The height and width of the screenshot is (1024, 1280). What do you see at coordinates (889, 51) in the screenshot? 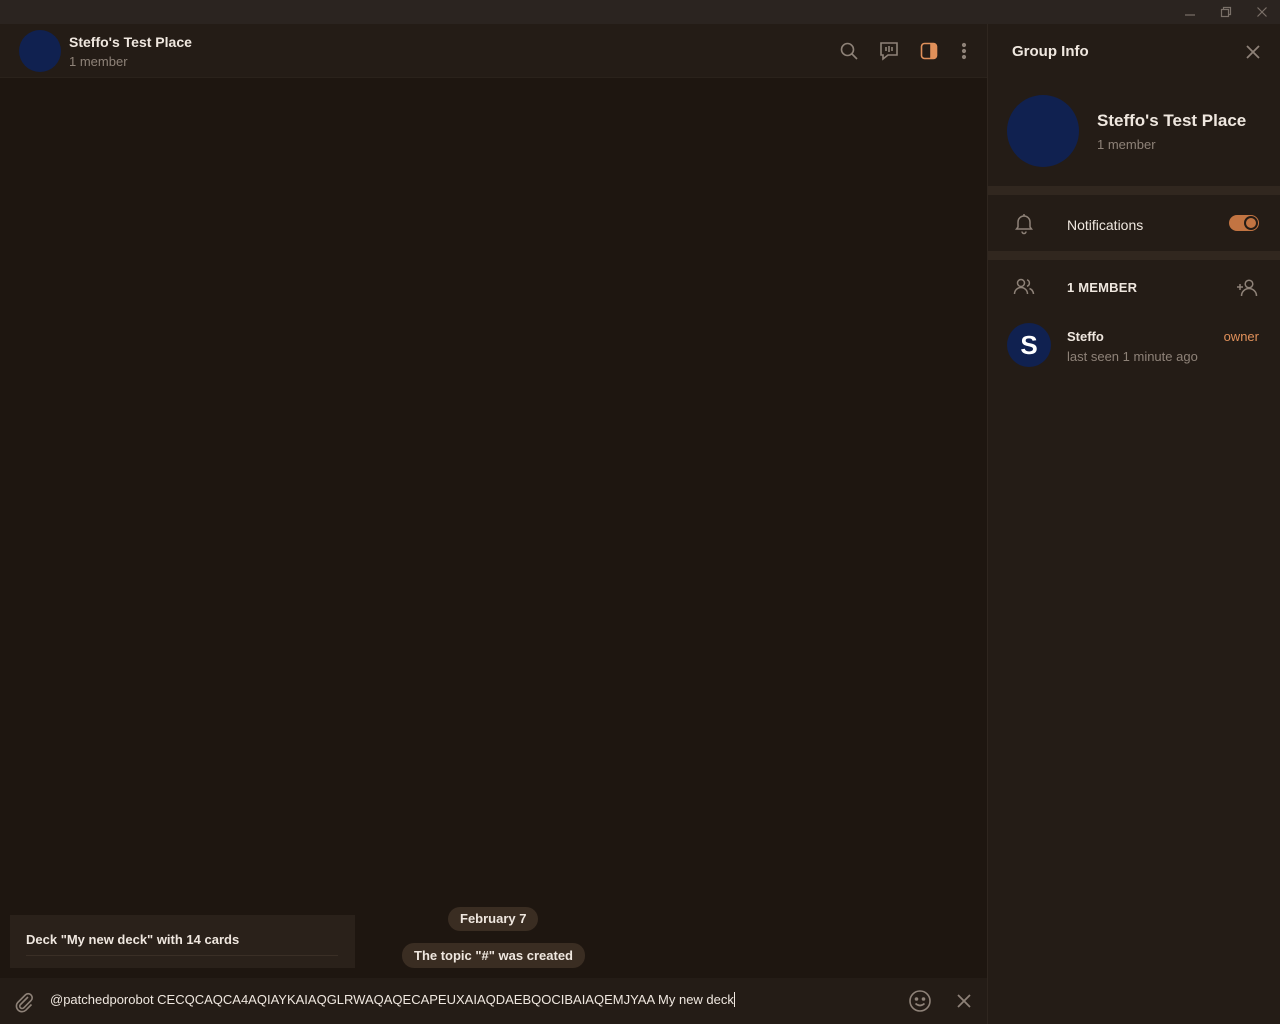
I see `topics-icon` at bounding box center [889, 51].